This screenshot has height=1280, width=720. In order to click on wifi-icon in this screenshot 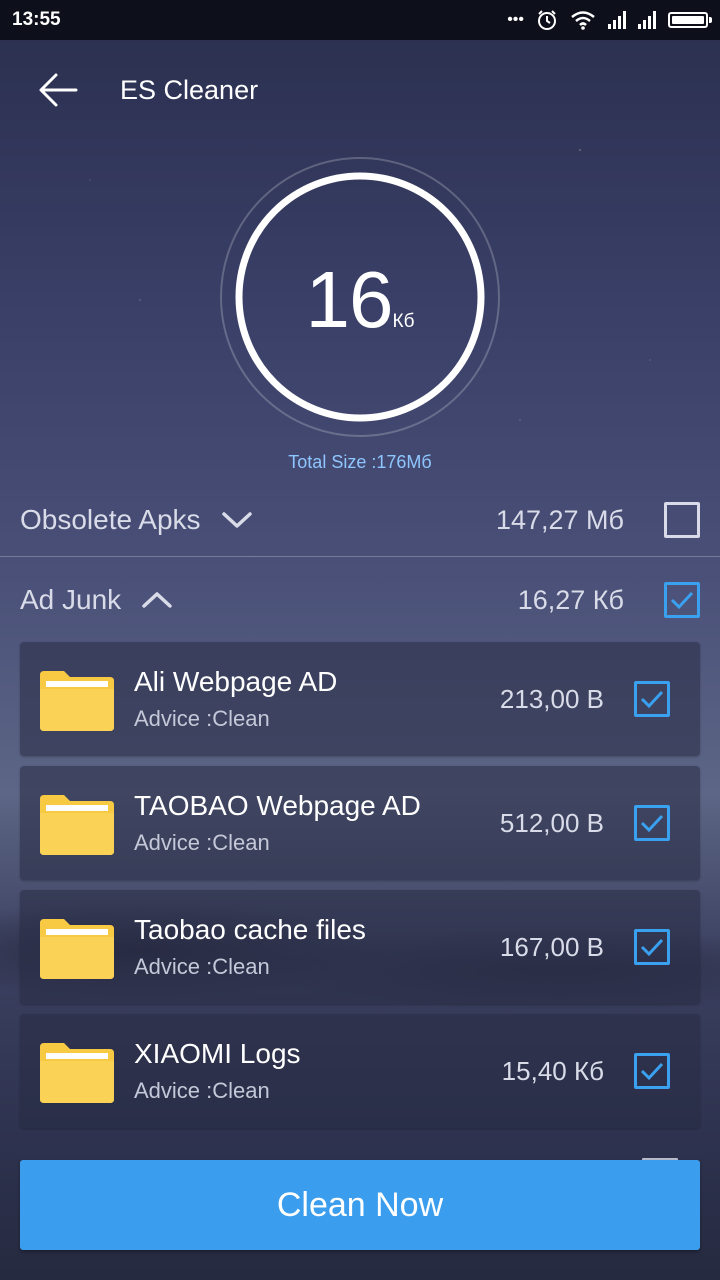, I will do `click(583, 20)`.